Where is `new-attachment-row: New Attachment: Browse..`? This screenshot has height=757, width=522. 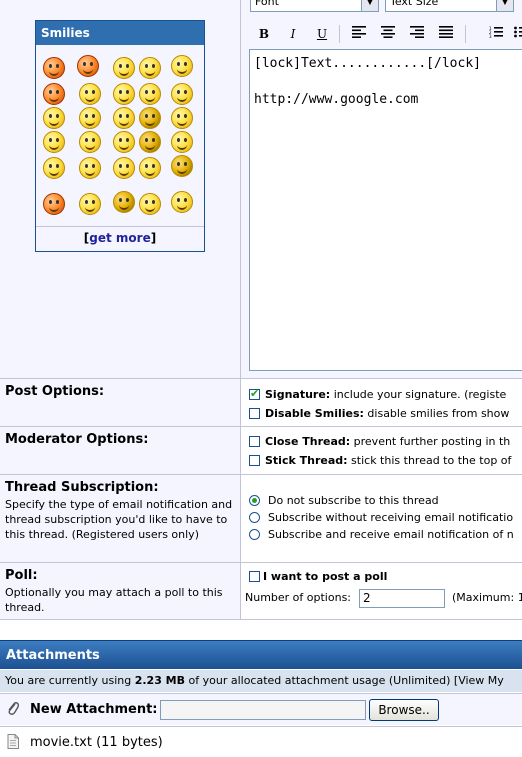 new-attachment-row: New Attachment: Browse.. is located at coordinates (261, 709).